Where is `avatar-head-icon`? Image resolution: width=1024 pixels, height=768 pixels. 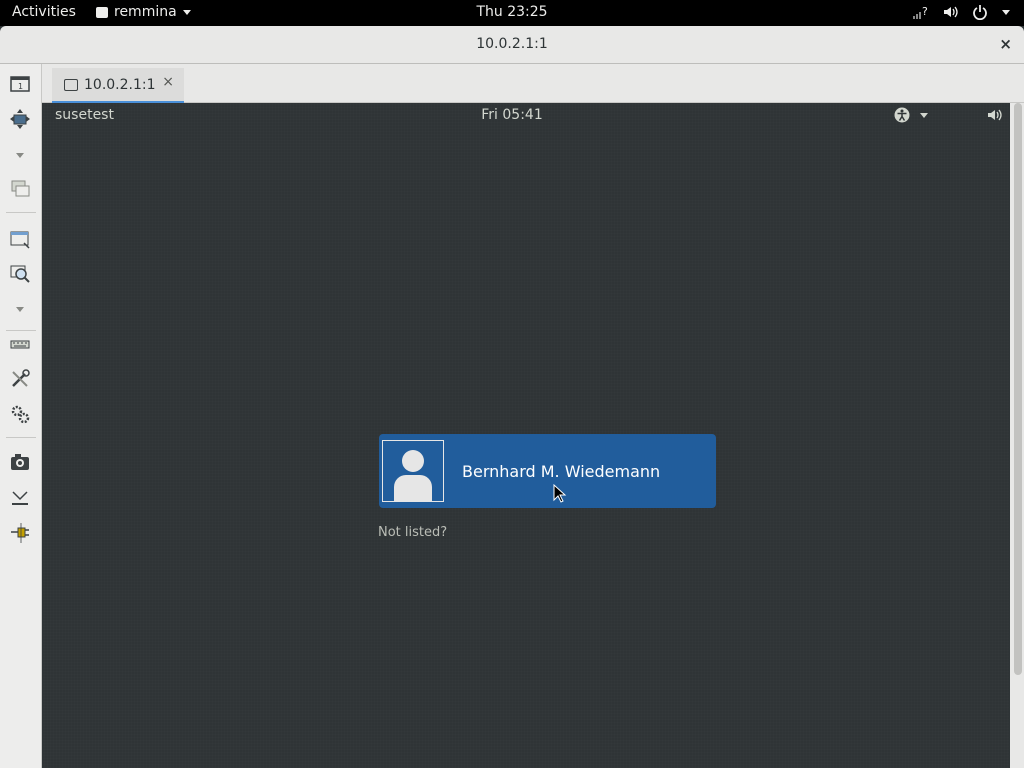
avatar-head-icon is located at coordinates (413, 461).